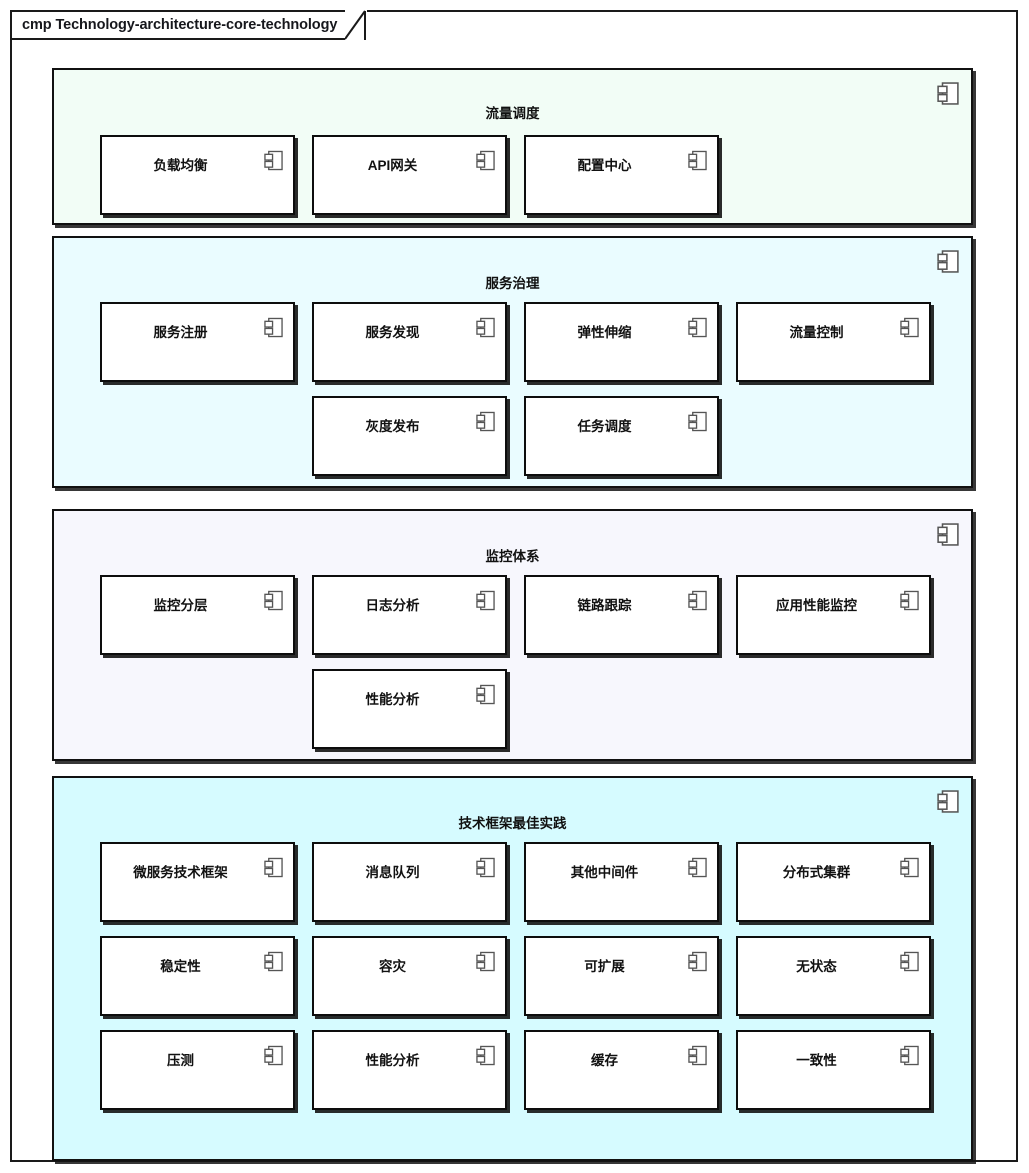 The height and width of the screenshot is (1173, 1029). What do you see at coordinates (197, 615) in the screenshot?
I see `component-box: 监控分层` at bounding box center [197, 615].